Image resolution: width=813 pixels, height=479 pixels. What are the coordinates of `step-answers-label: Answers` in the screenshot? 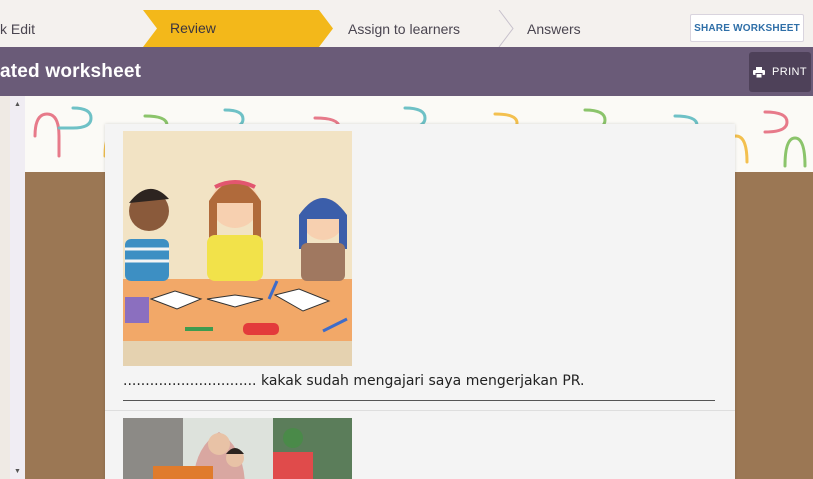 It's located at (554, 28).